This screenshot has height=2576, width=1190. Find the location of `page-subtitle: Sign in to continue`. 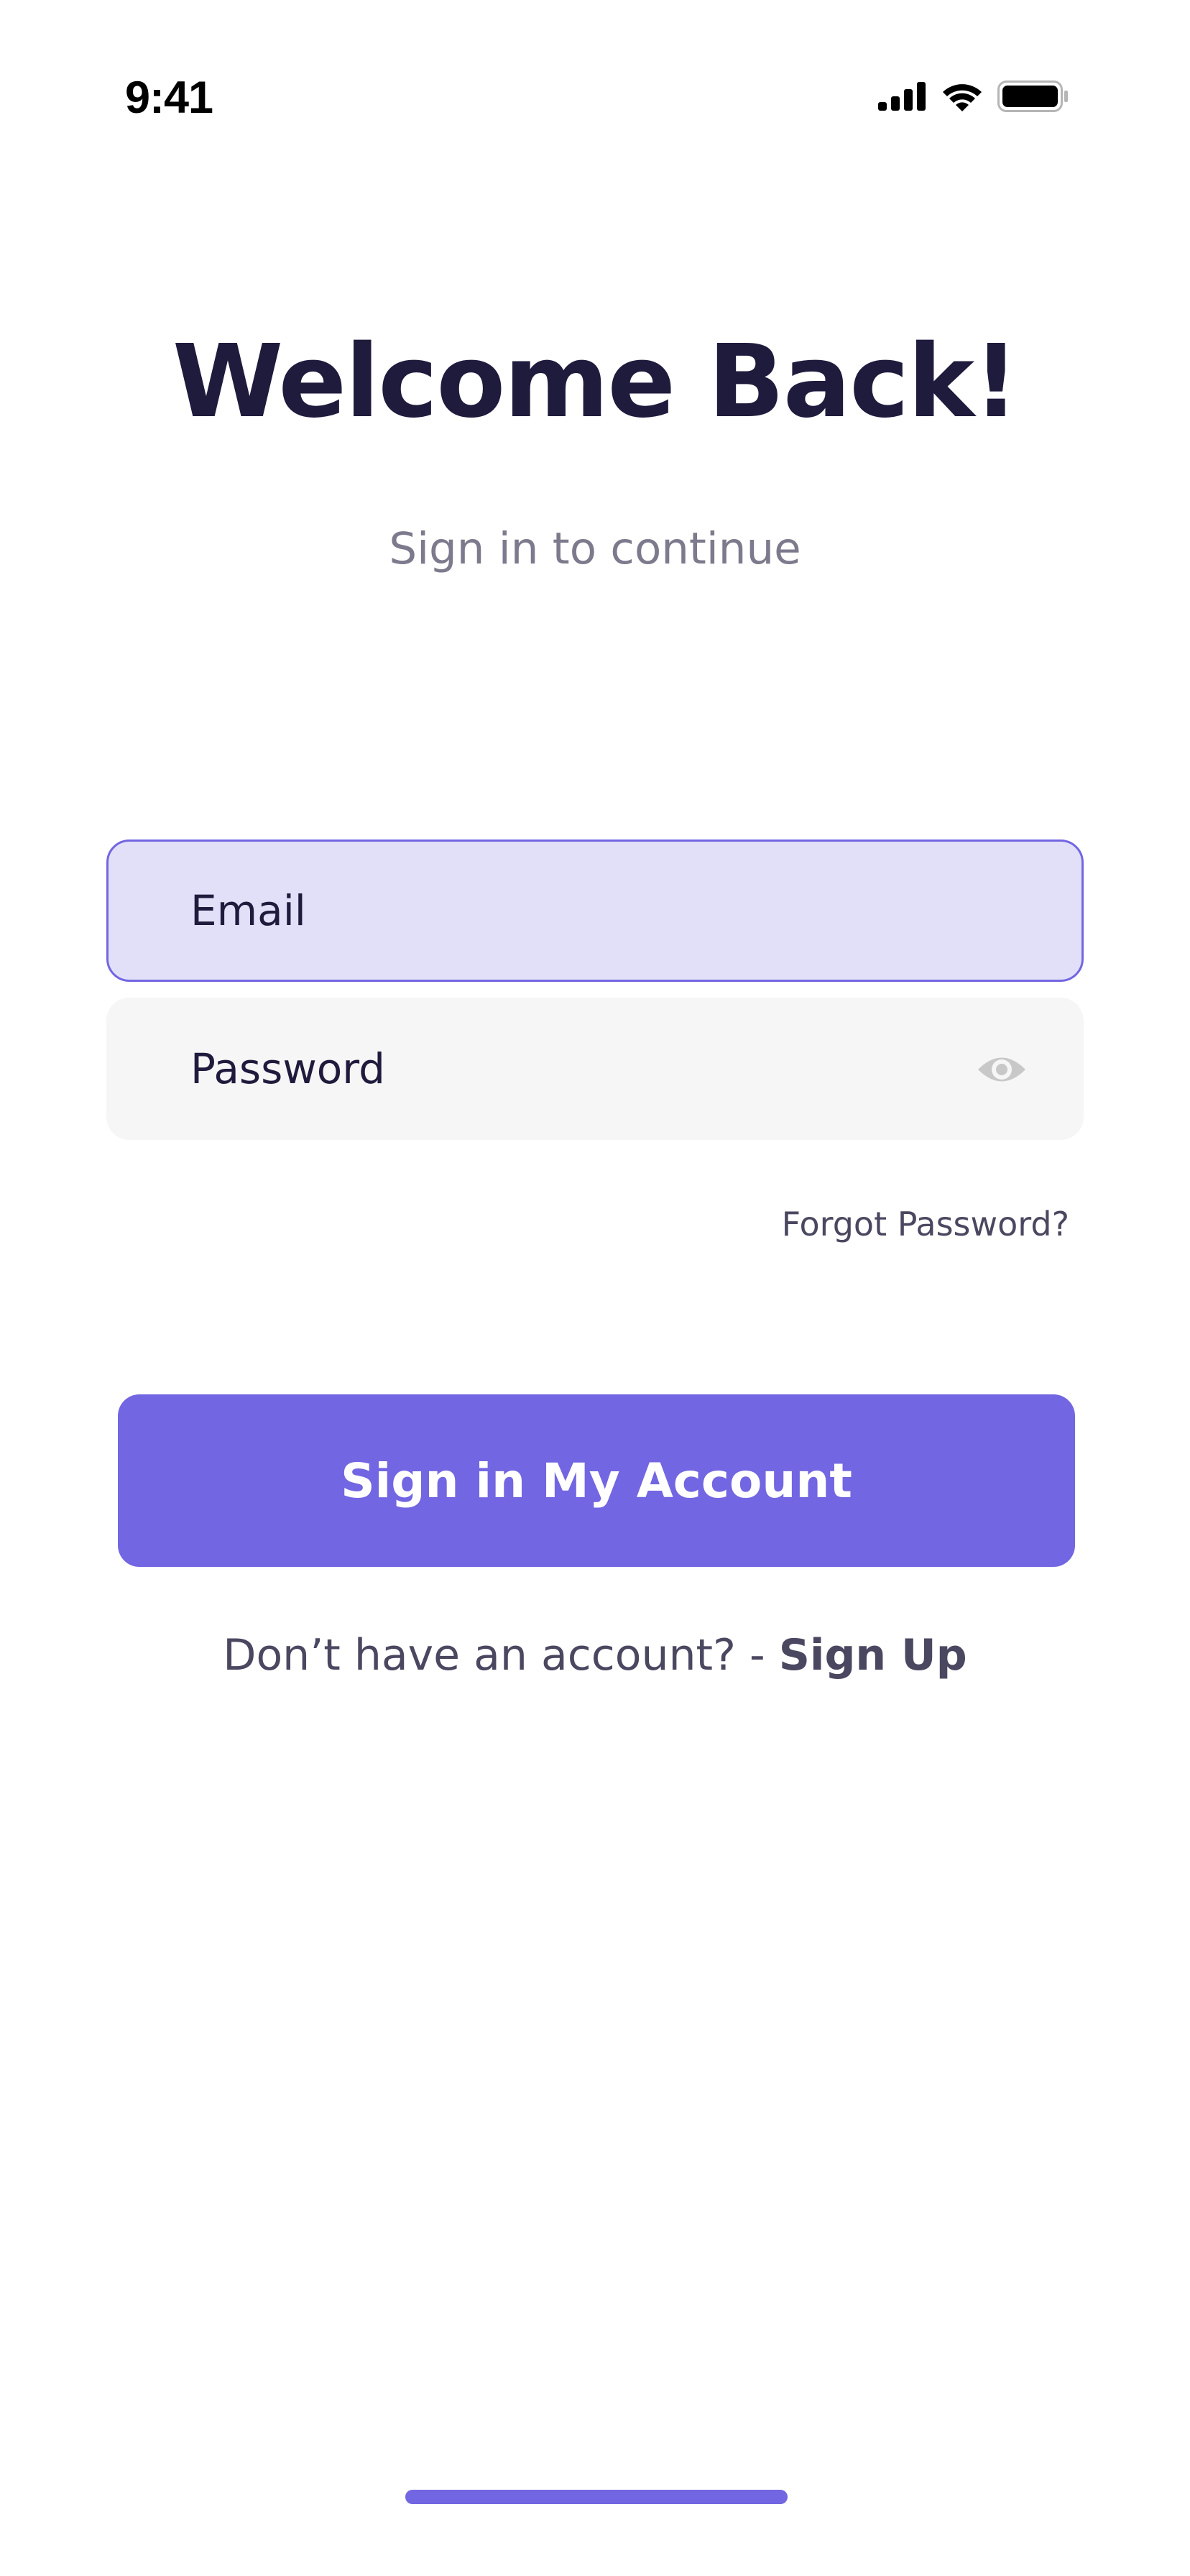

page-subtitle: Sign in to continue is located at coordinates (595, 548).